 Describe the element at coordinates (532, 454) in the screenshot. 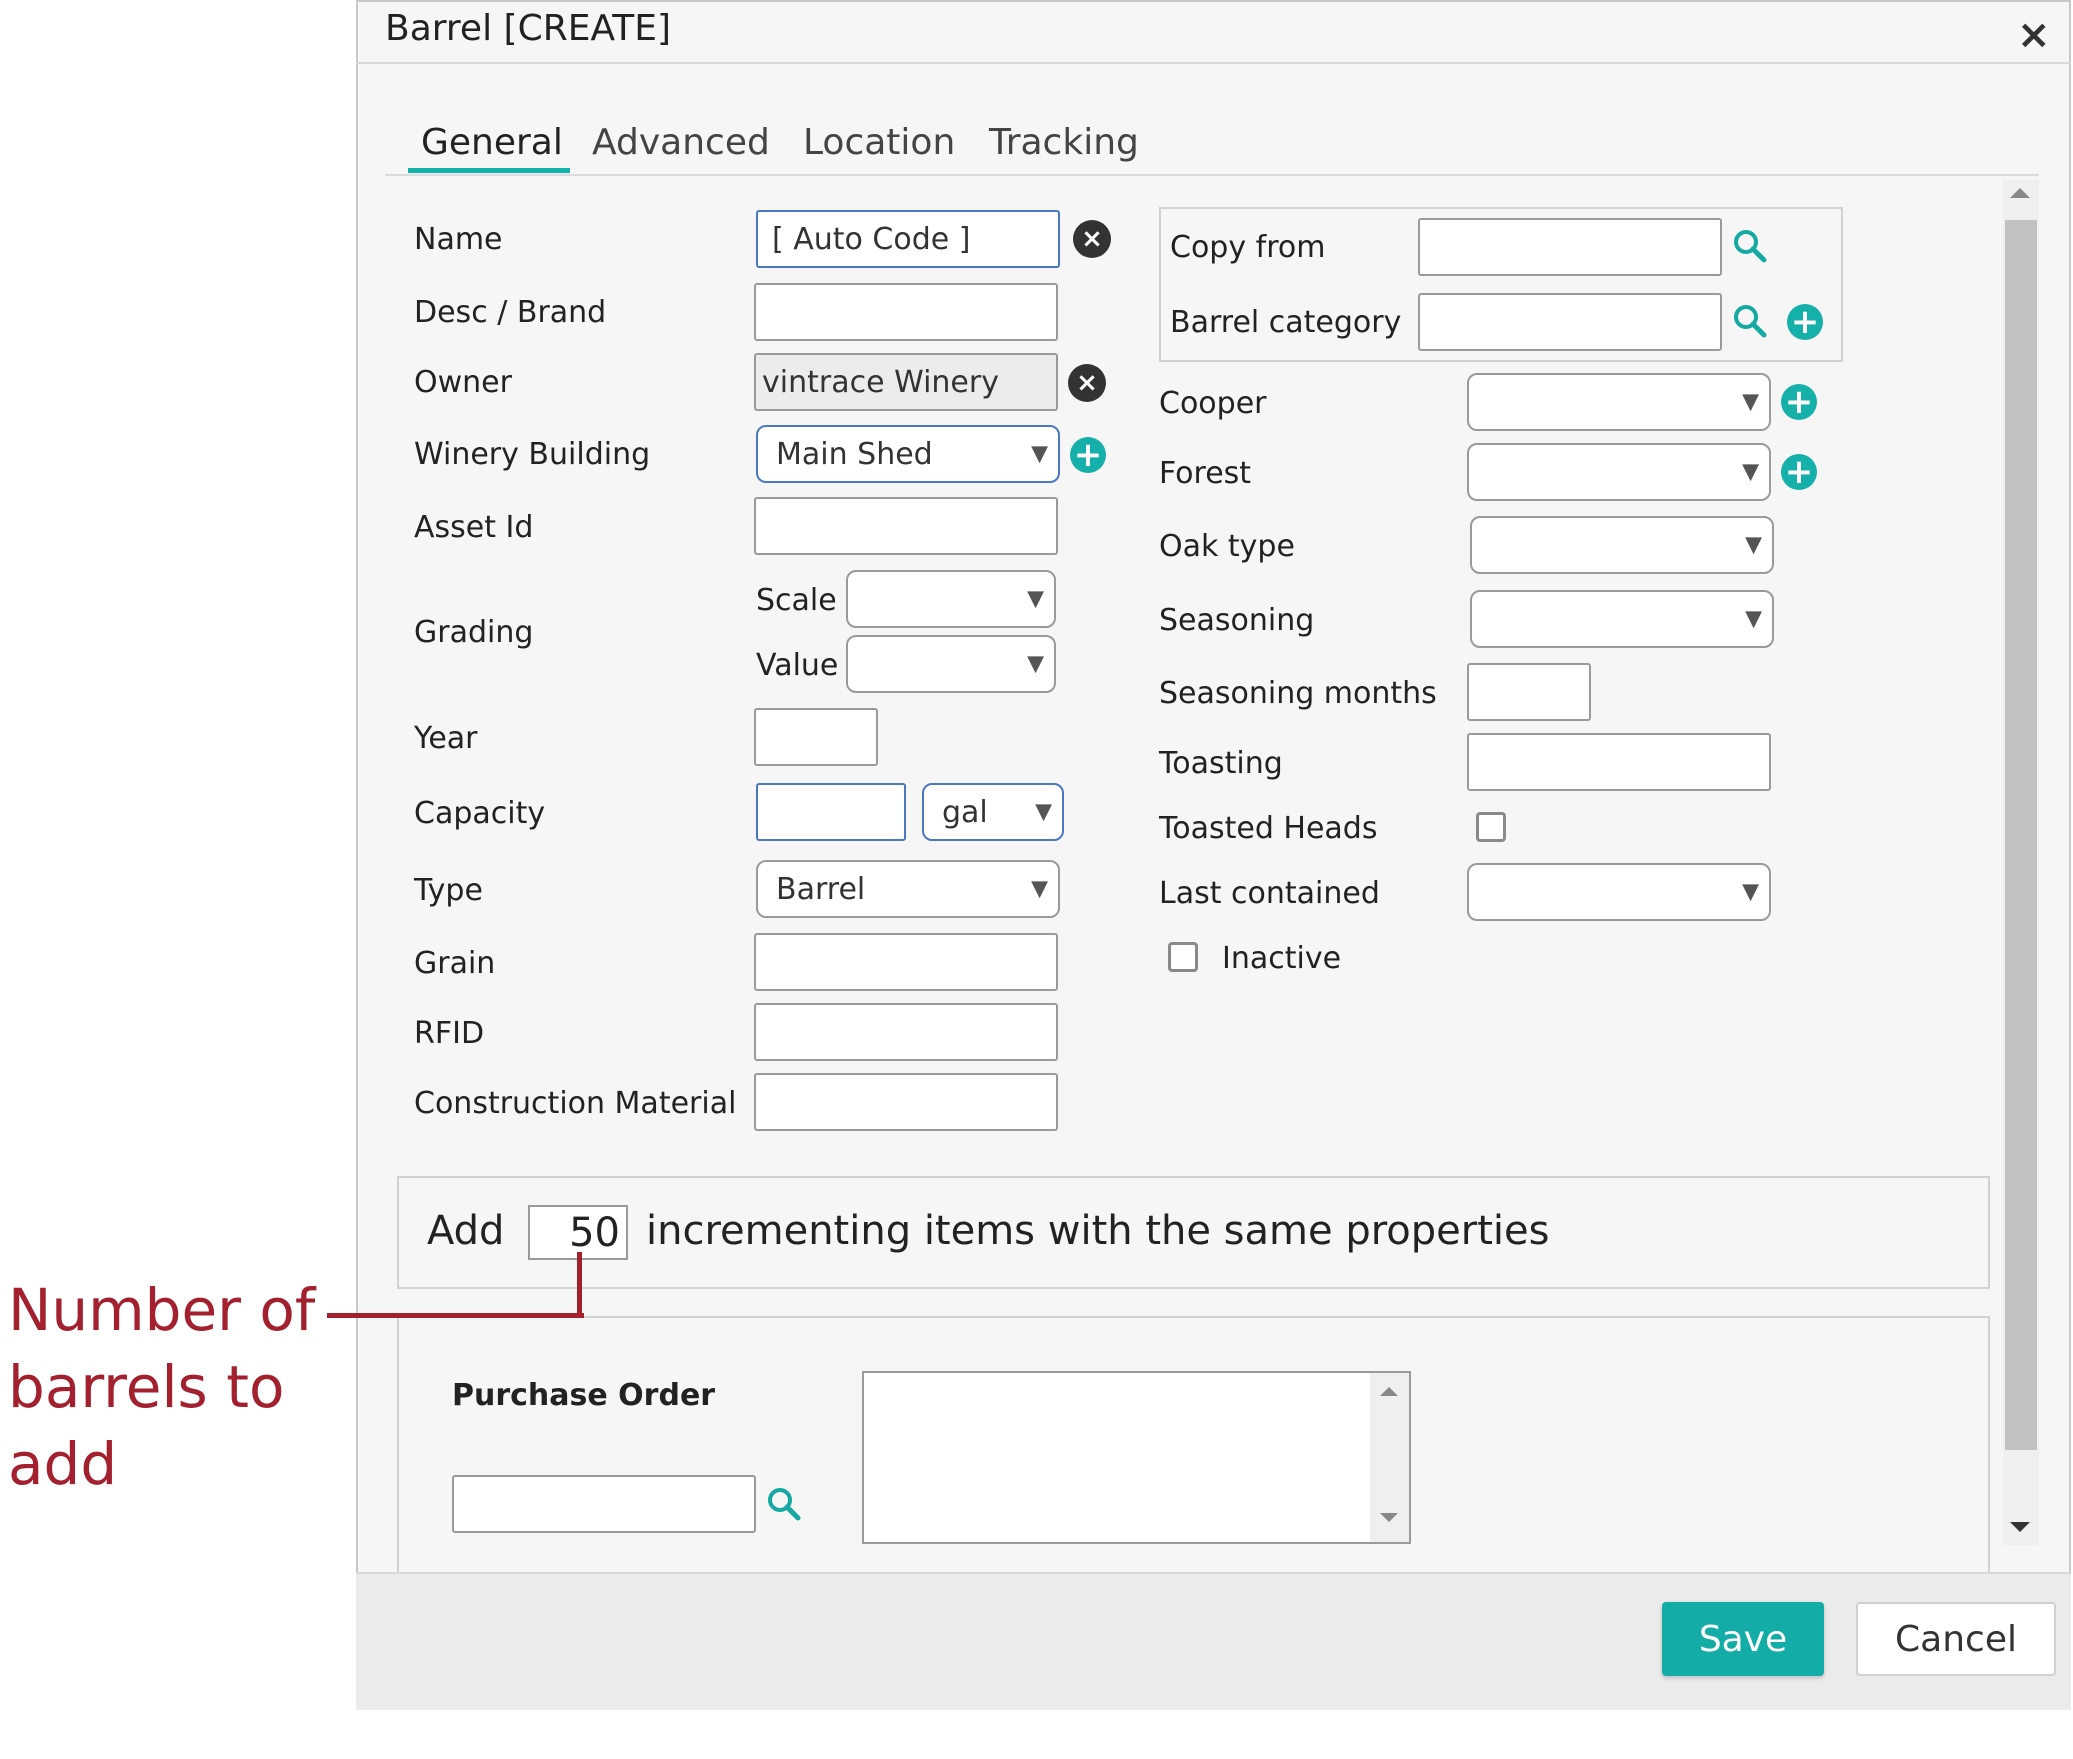

I see `winery-building-label: Winery Building` at that location.